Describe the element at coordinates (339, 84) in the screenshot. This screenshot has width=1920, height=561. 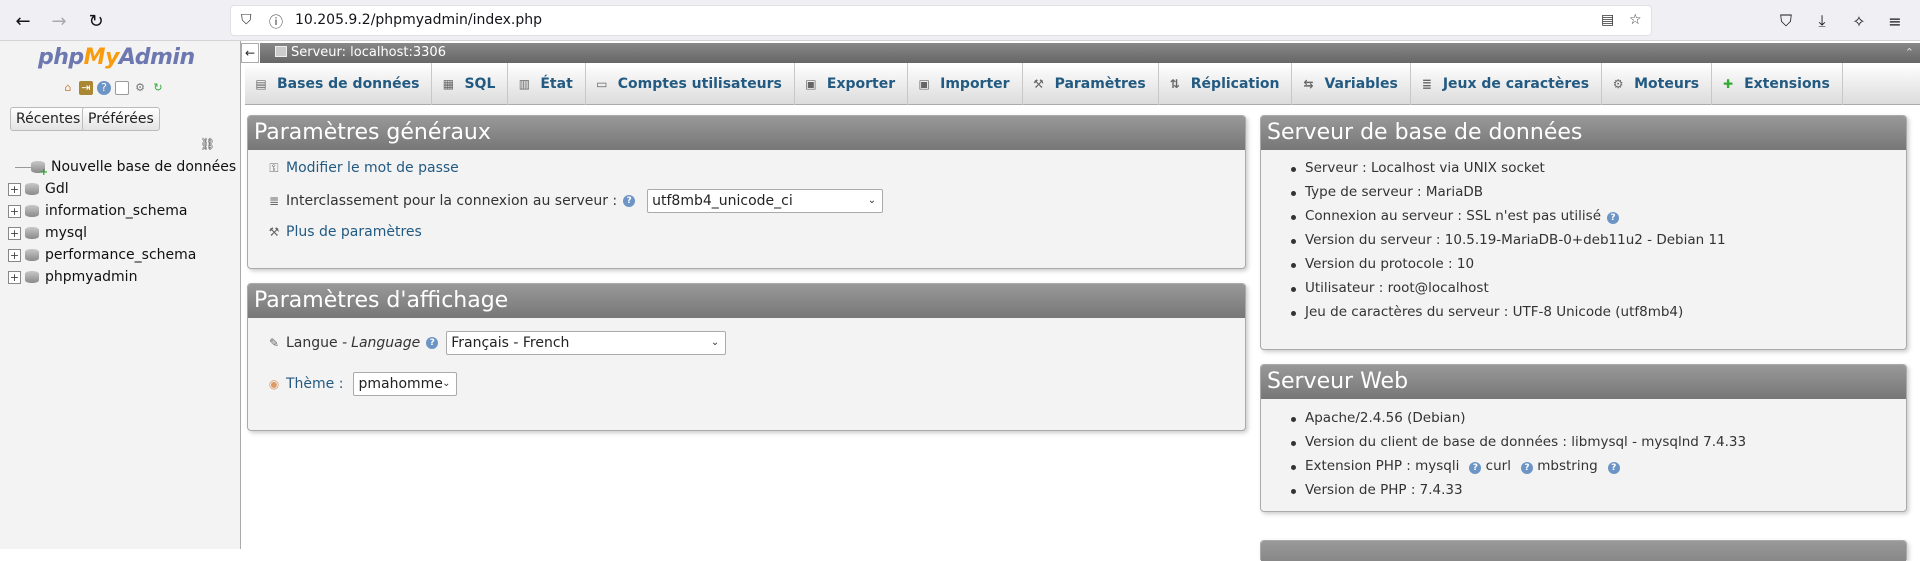
I see `tab-databases: ▤ Bases de données` at that location.